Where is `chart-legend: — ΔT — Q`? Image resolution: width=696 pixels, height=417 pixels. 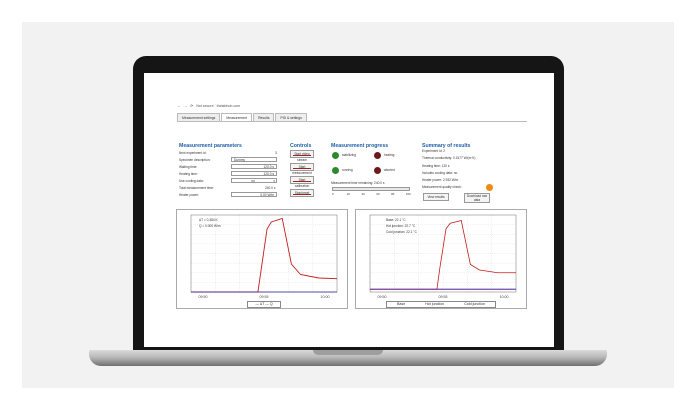
chart-legend: — ΔT — Q is located at coordinates (264, 304).